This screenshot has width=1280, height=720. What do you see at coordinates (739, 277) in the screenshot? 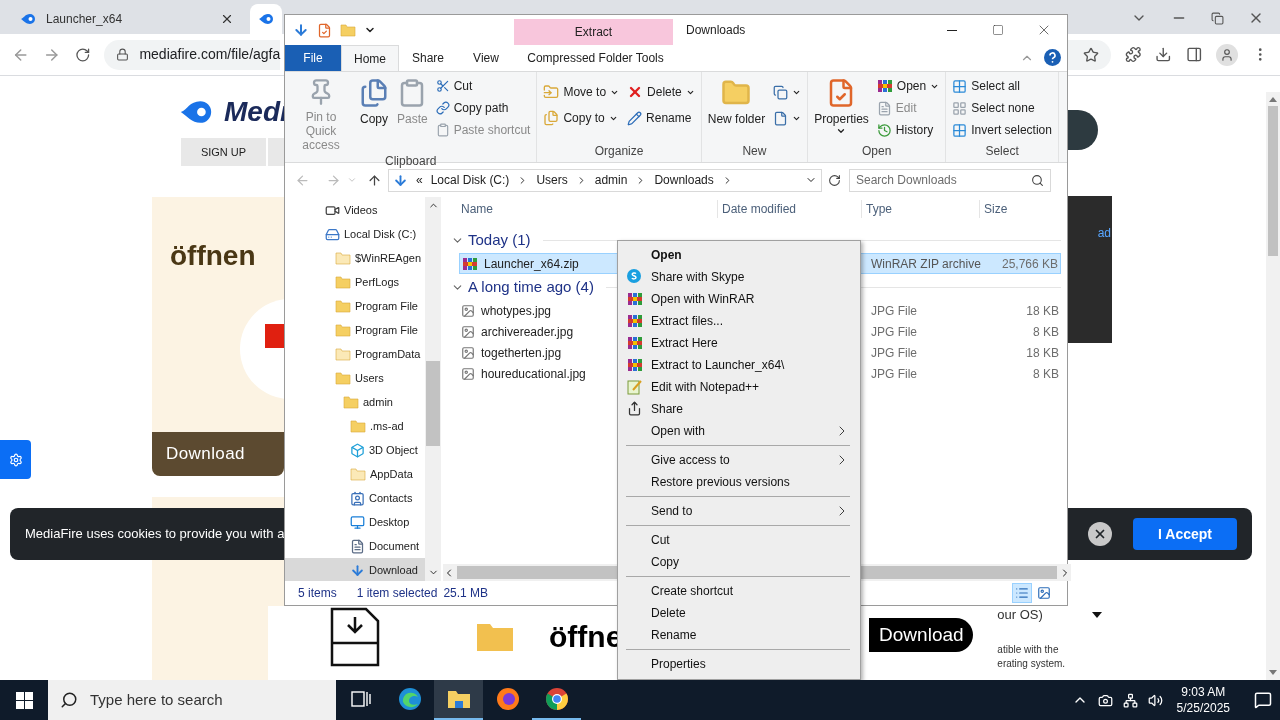
I see `menu-item: Share with Skype` at bounding box center [739, 277].